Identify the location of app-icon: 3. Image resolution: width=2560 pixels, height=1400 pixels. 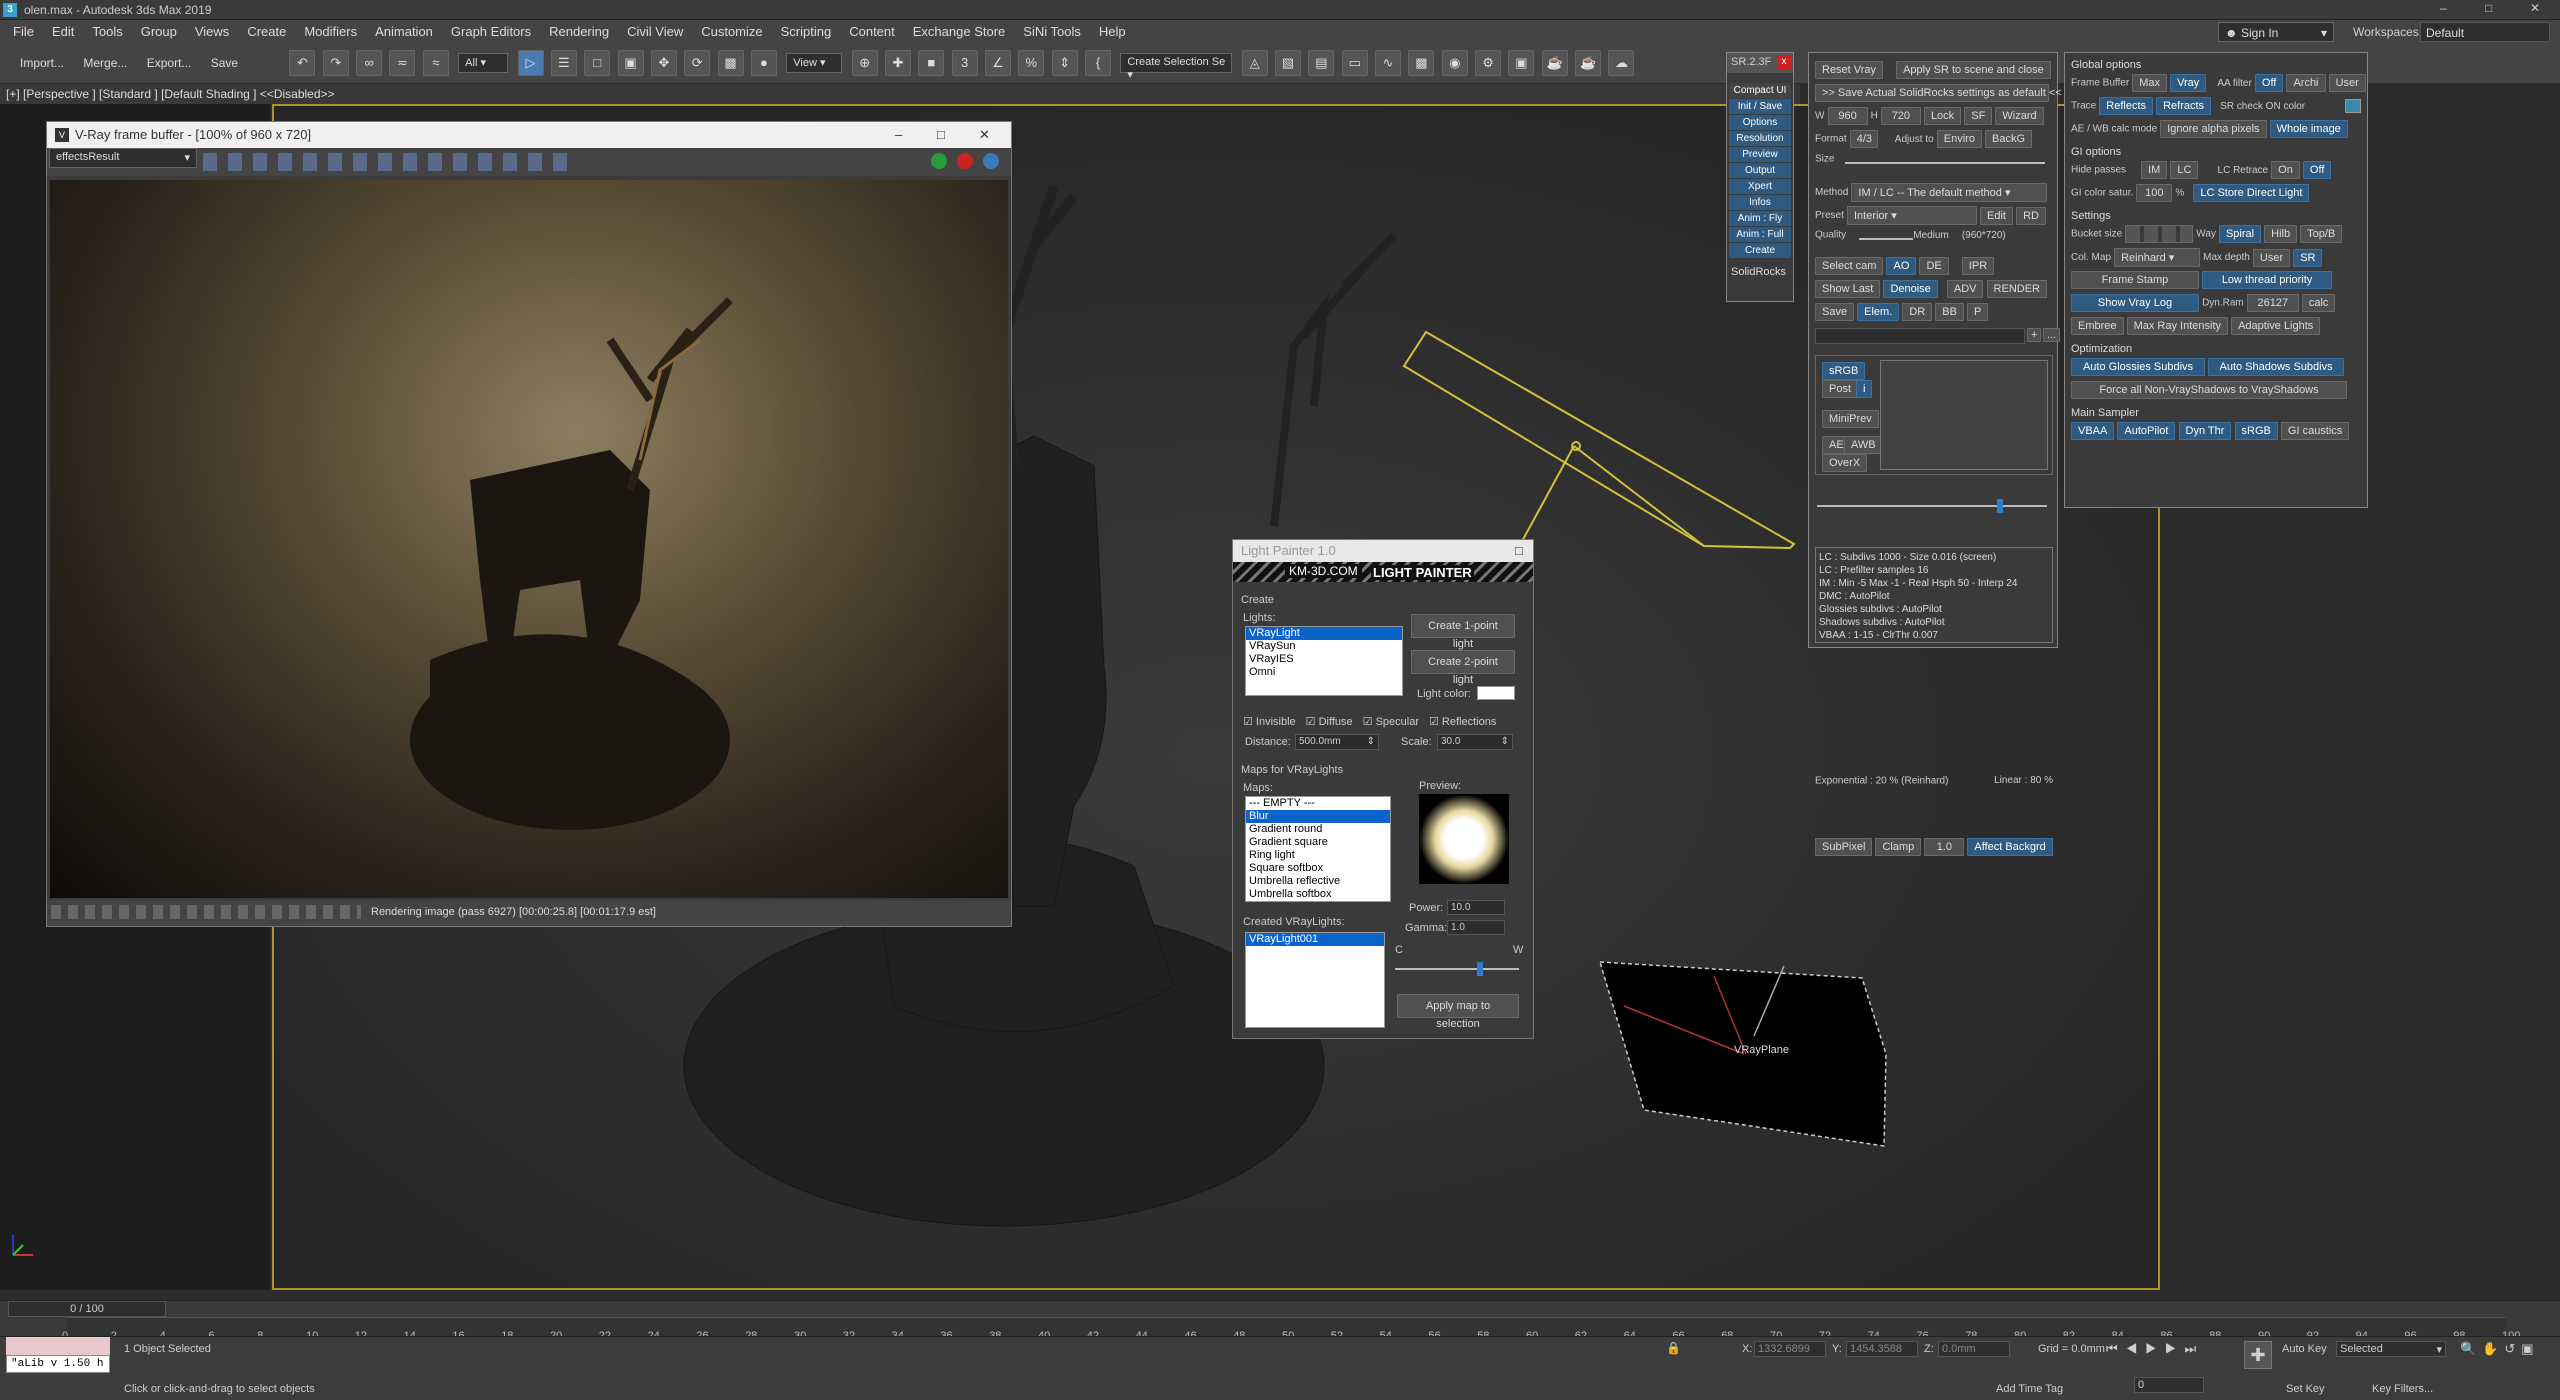
(10, 10).